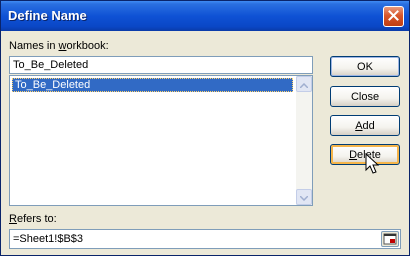  Describe the element at coordinates (365, 66) in the screenshot. I see `ok-button: OK` at that location.